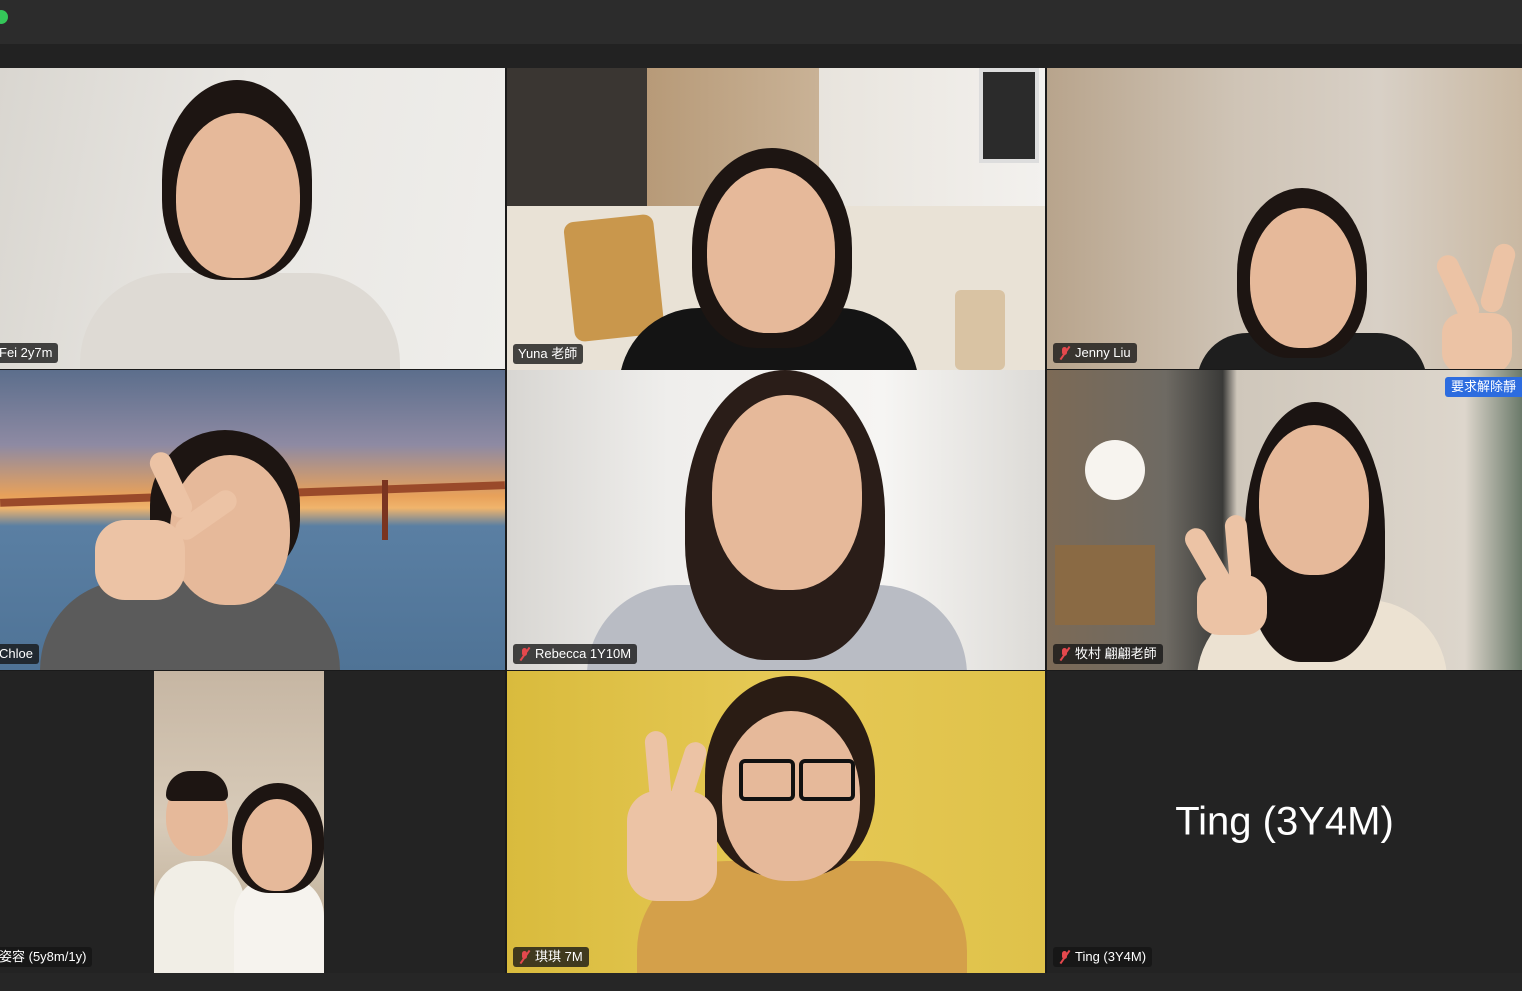  I want to click on participant-name-label: 琪琪 7M, so click(551, 957).